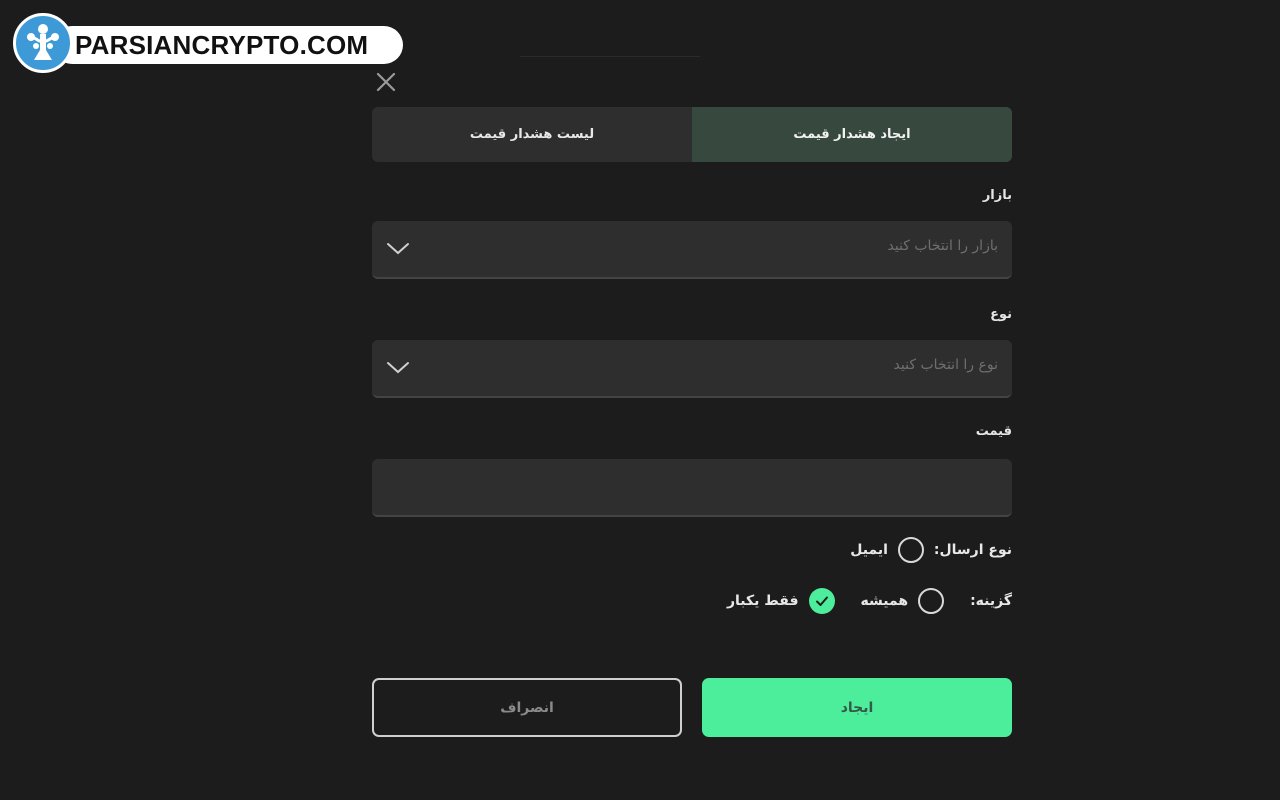 This screenshot has width=1280, height=800. What do you see at coordinates (945, 365) in the screenshot?
I see `type-placeholder: نوع را انتخاب کنید` at bounding box center [945, 365].